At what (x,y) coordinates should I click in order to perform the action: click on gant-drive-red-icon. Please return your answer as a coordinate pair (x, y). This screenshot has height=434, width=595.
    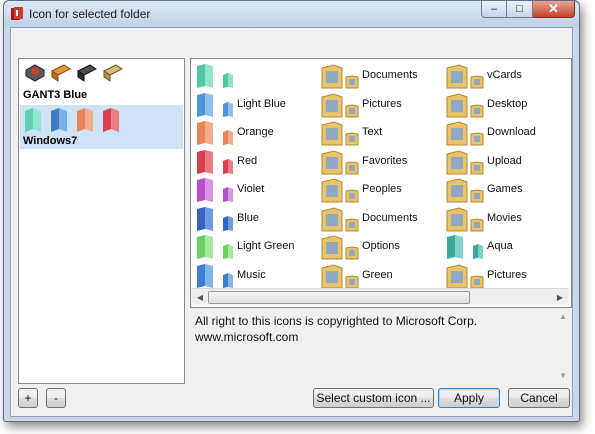
    Looking at the image, I should click on (35, 73).